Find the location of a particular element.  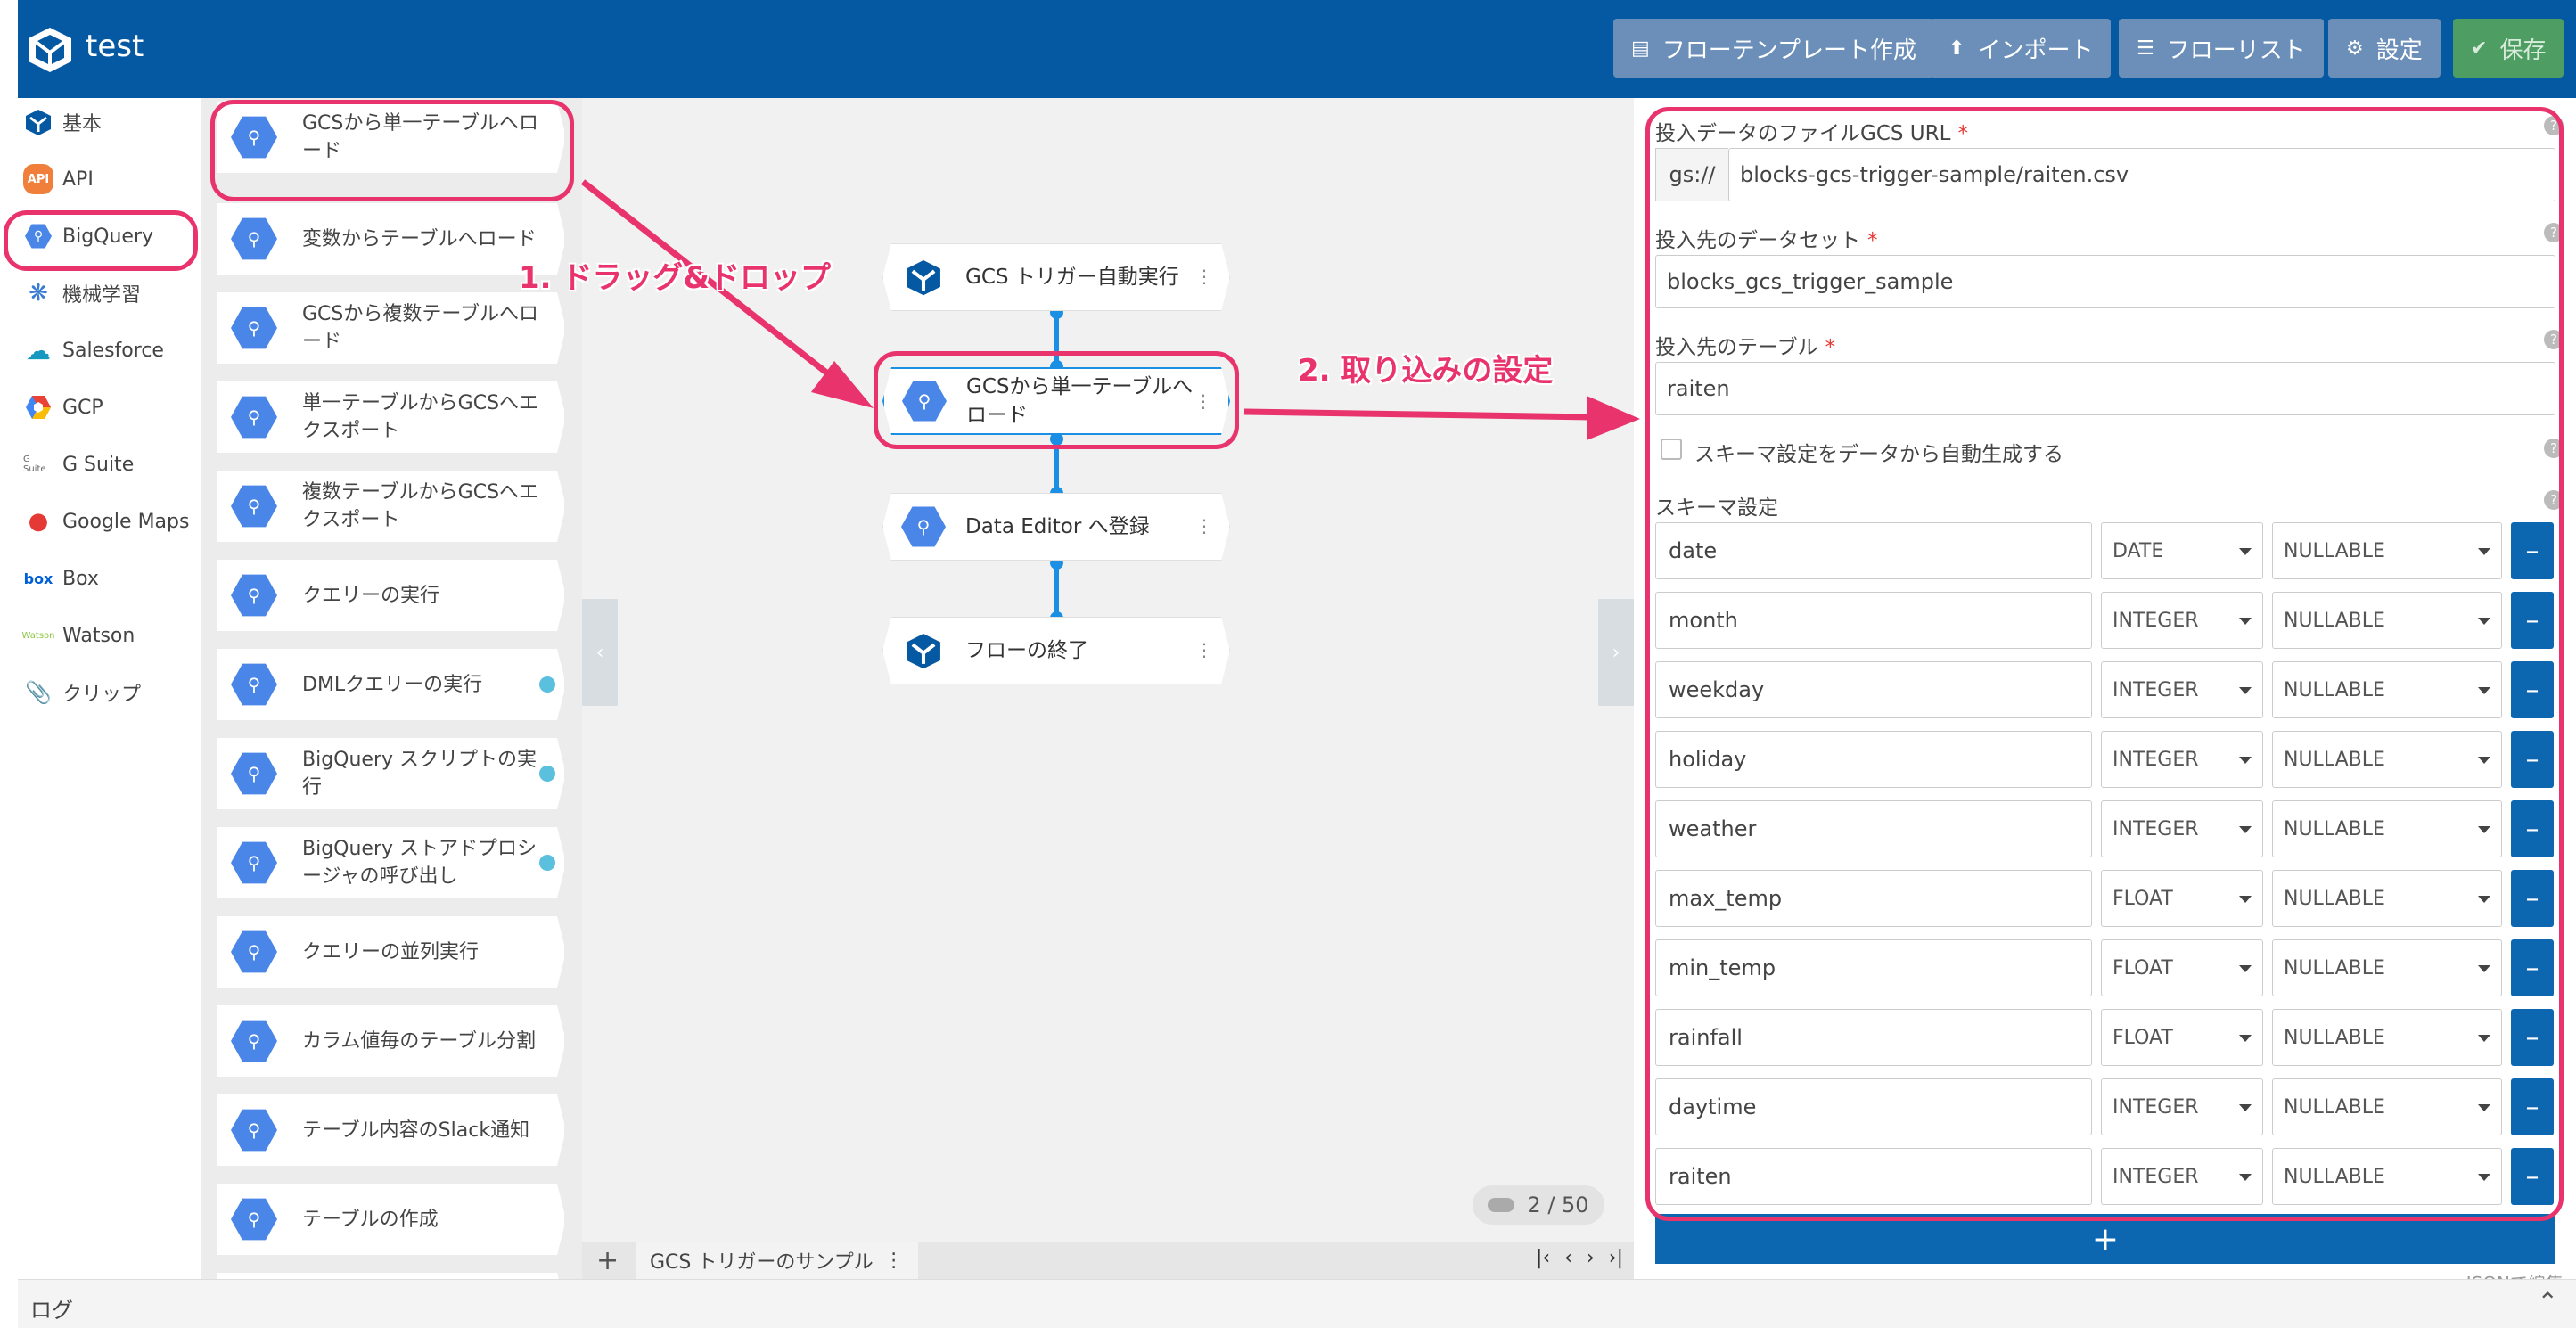

annotation-step1: 1. ドラッグ&ドロップ is located at coordinates (675, 278).